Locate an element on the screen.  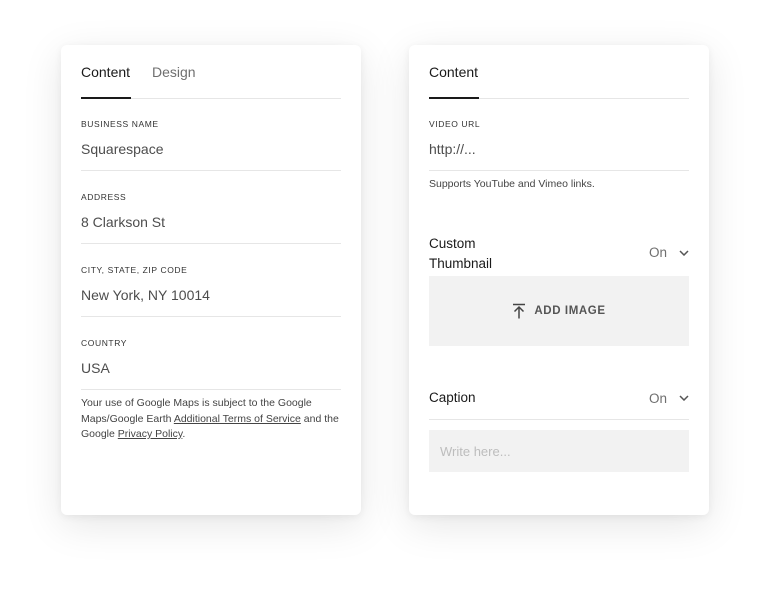
custom-thumbnail-toggle: On is located at coordinates (669, 252).